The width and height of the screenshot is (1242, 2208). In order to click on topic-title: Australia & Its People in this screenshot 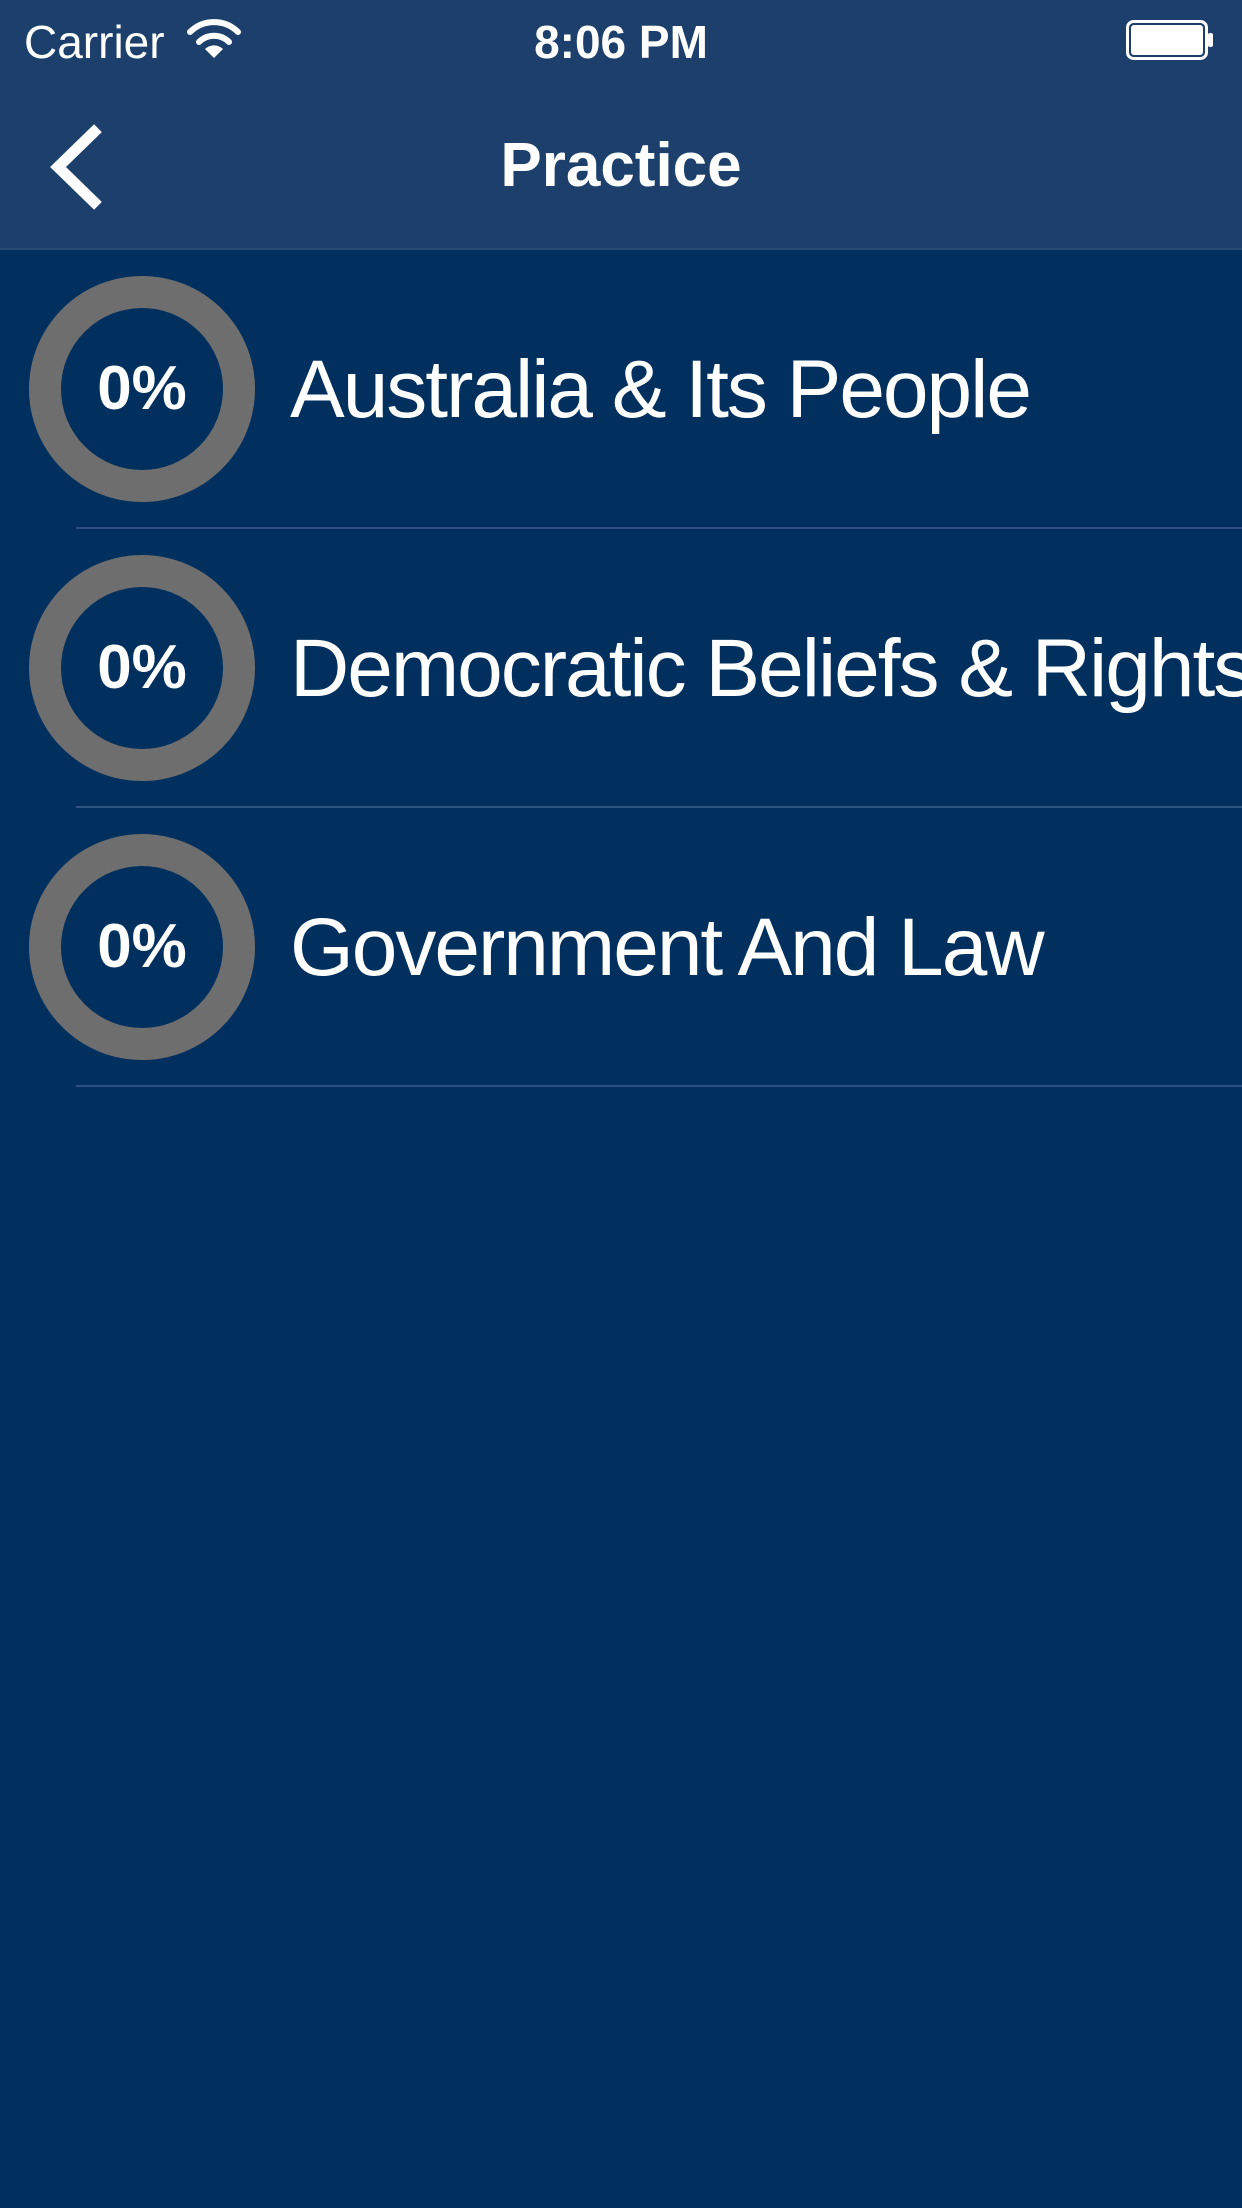, I will do `click(661, 389)`.